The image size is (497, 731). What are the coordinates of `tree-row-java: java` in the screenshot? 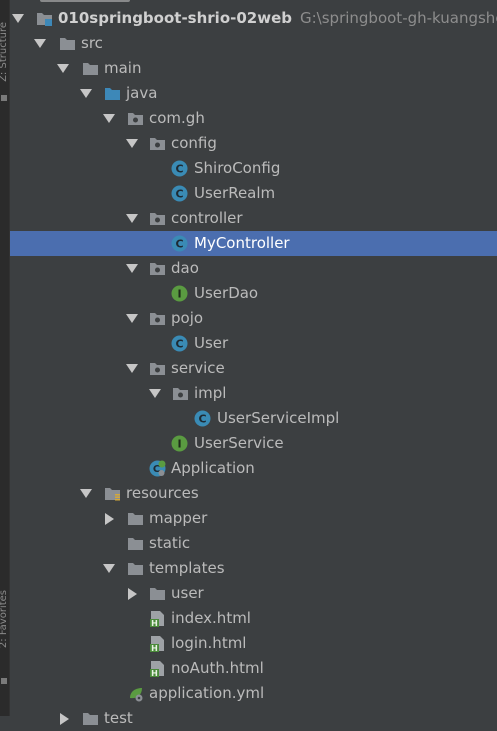 It's located at (253, 93).